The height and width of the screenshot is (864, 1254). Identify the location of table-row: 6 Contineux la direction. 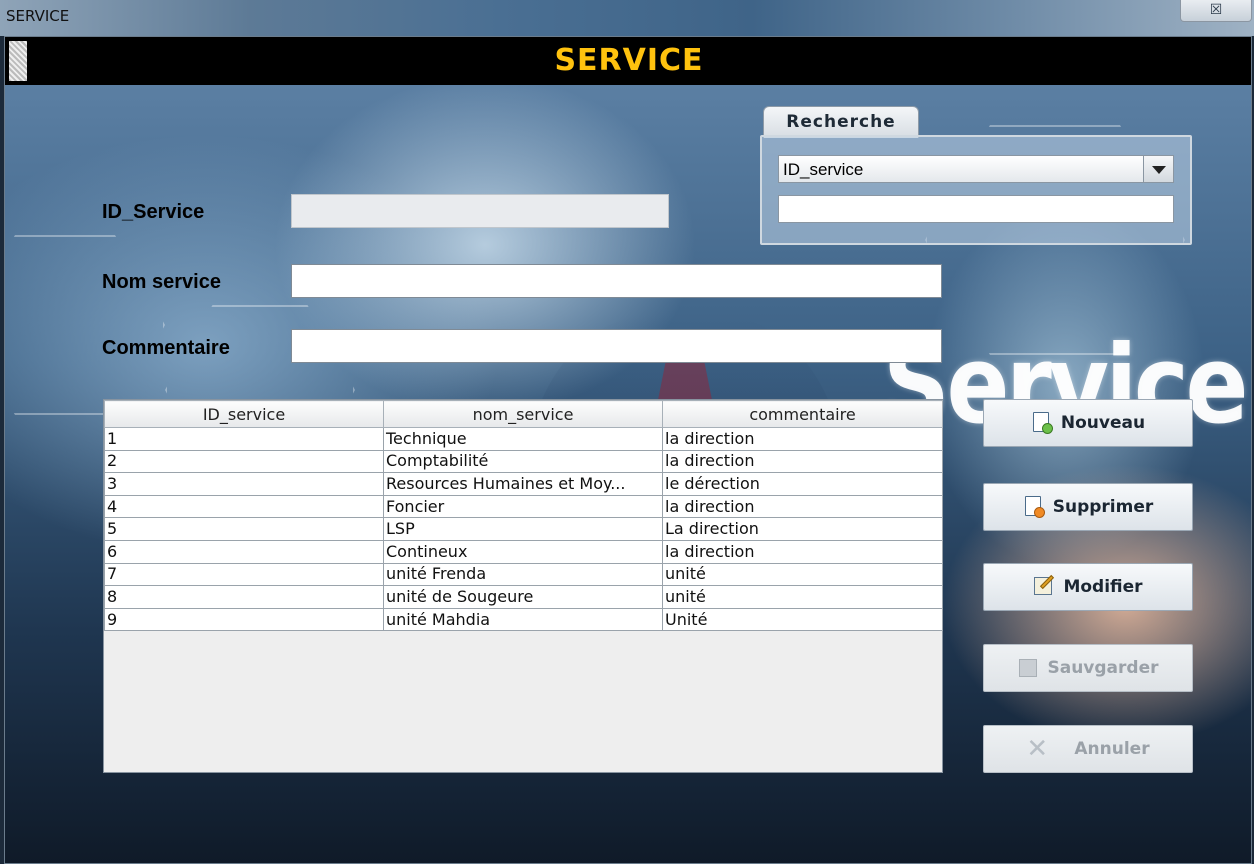
(523, 551).